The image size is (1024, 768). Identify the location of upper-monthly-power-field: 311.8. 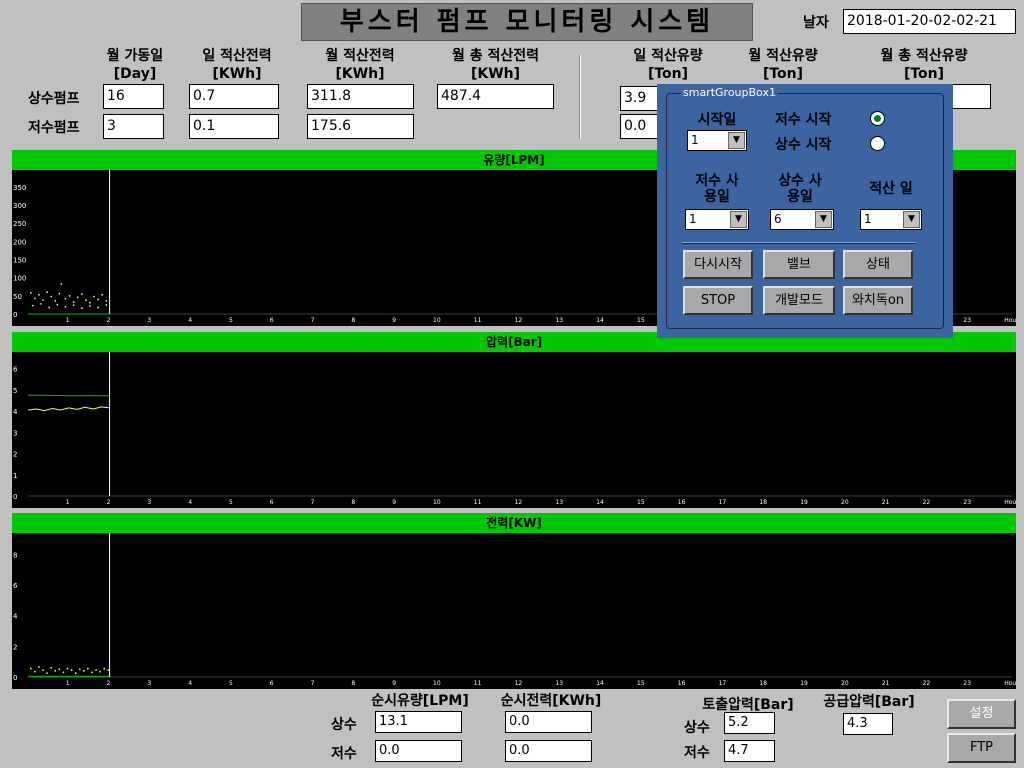
(360, 96).